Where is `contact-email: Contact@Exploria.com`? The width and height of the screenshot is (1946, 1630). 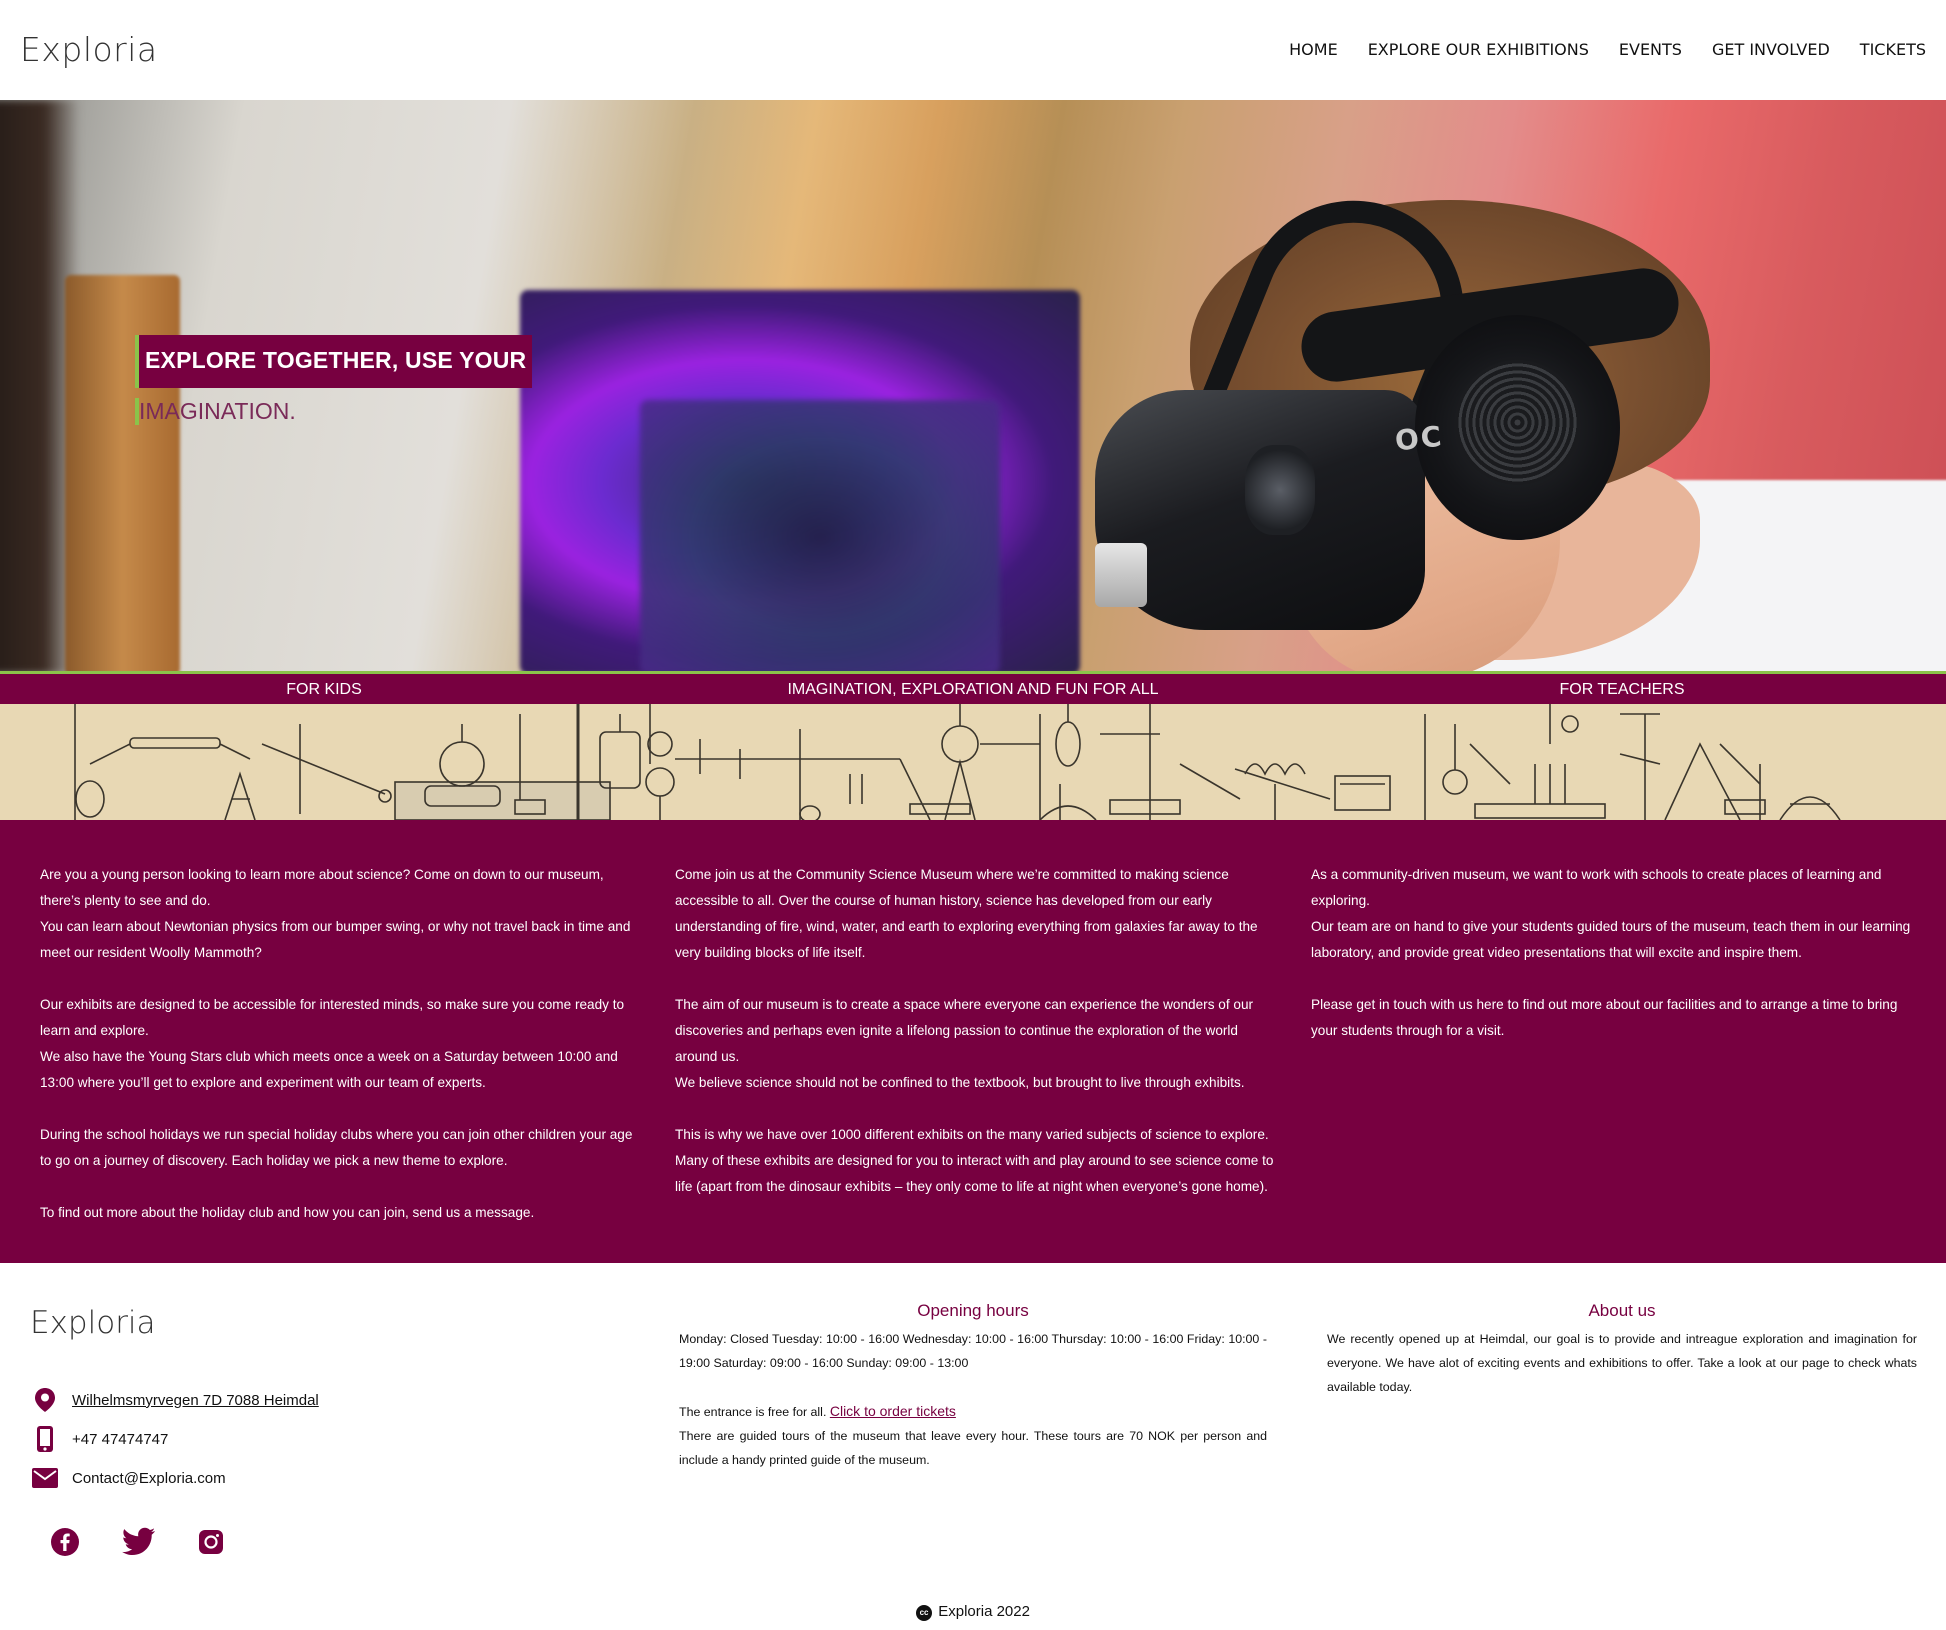
contact-email: Contact@Exploria.com is located at coordinates (128, 1478).